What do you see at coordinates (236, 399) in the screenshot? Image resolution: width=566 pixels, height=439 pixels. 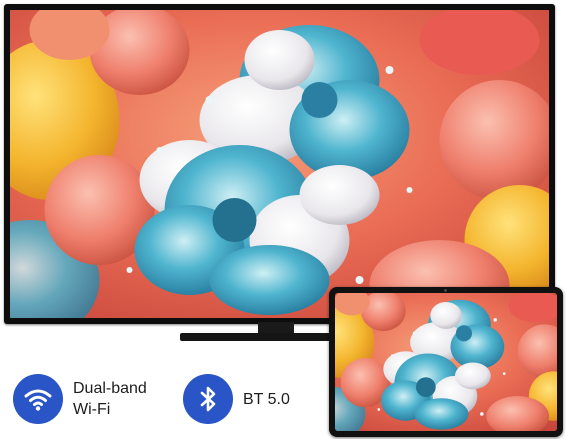 I see `feature-bluetooth: BT 5.0` at bounding box center [236, 399].